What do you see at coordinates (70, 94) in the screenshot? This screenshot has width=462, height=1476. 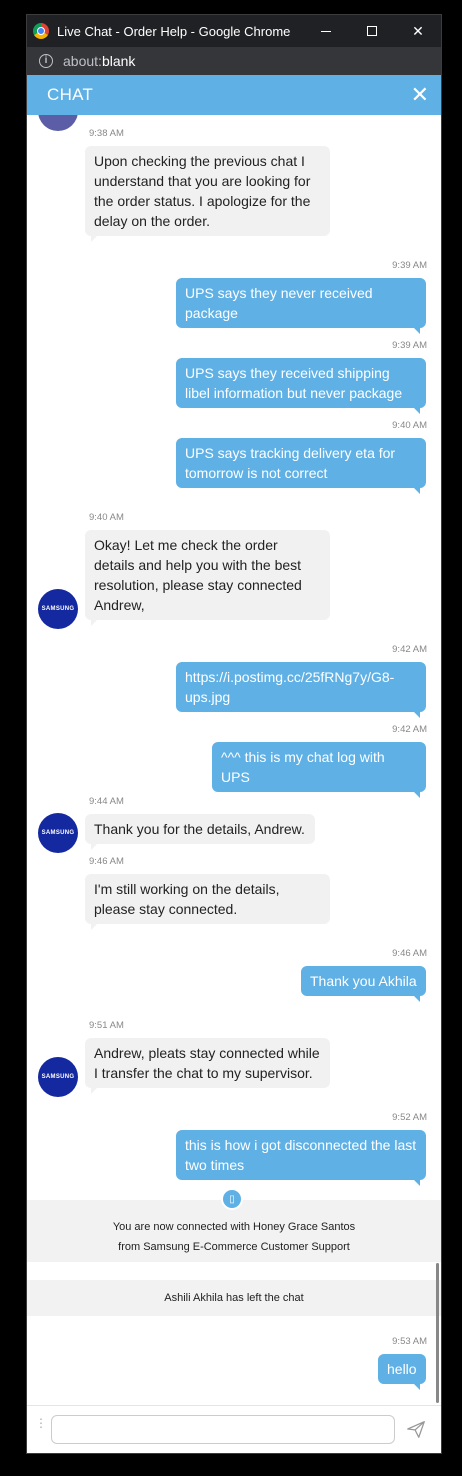 I see `chat-title: CHAT` at bounding box center [70, 94].